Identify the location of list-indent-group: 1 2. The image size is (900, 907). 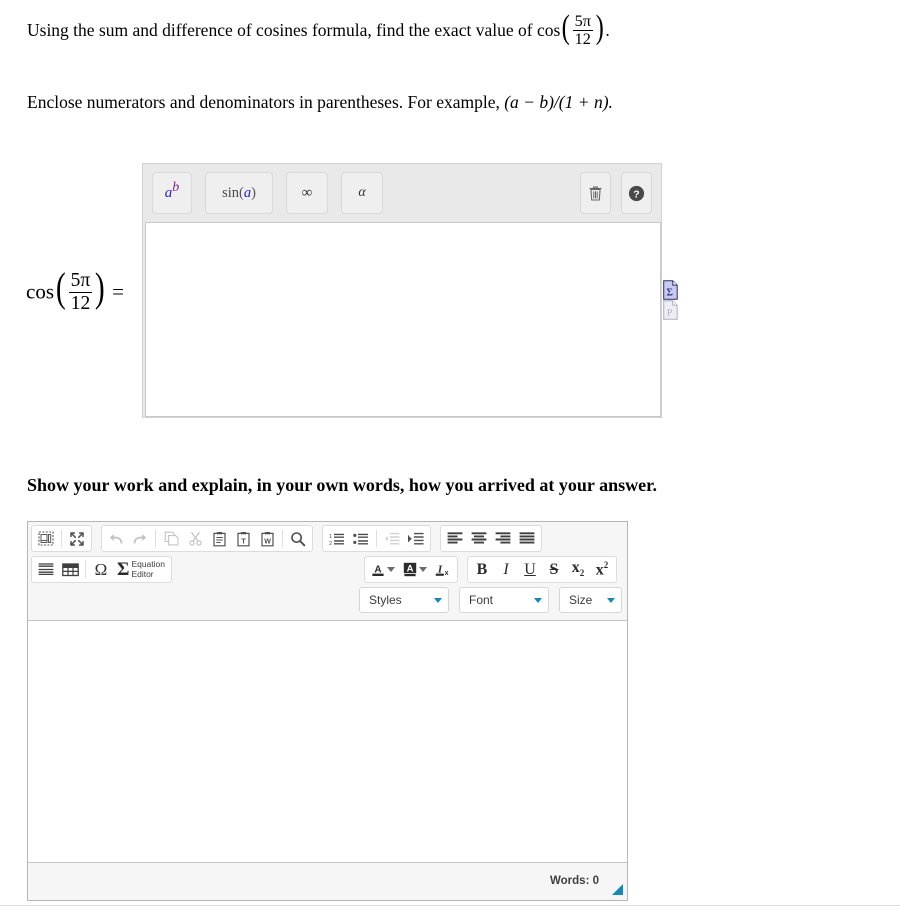
(376, 538).